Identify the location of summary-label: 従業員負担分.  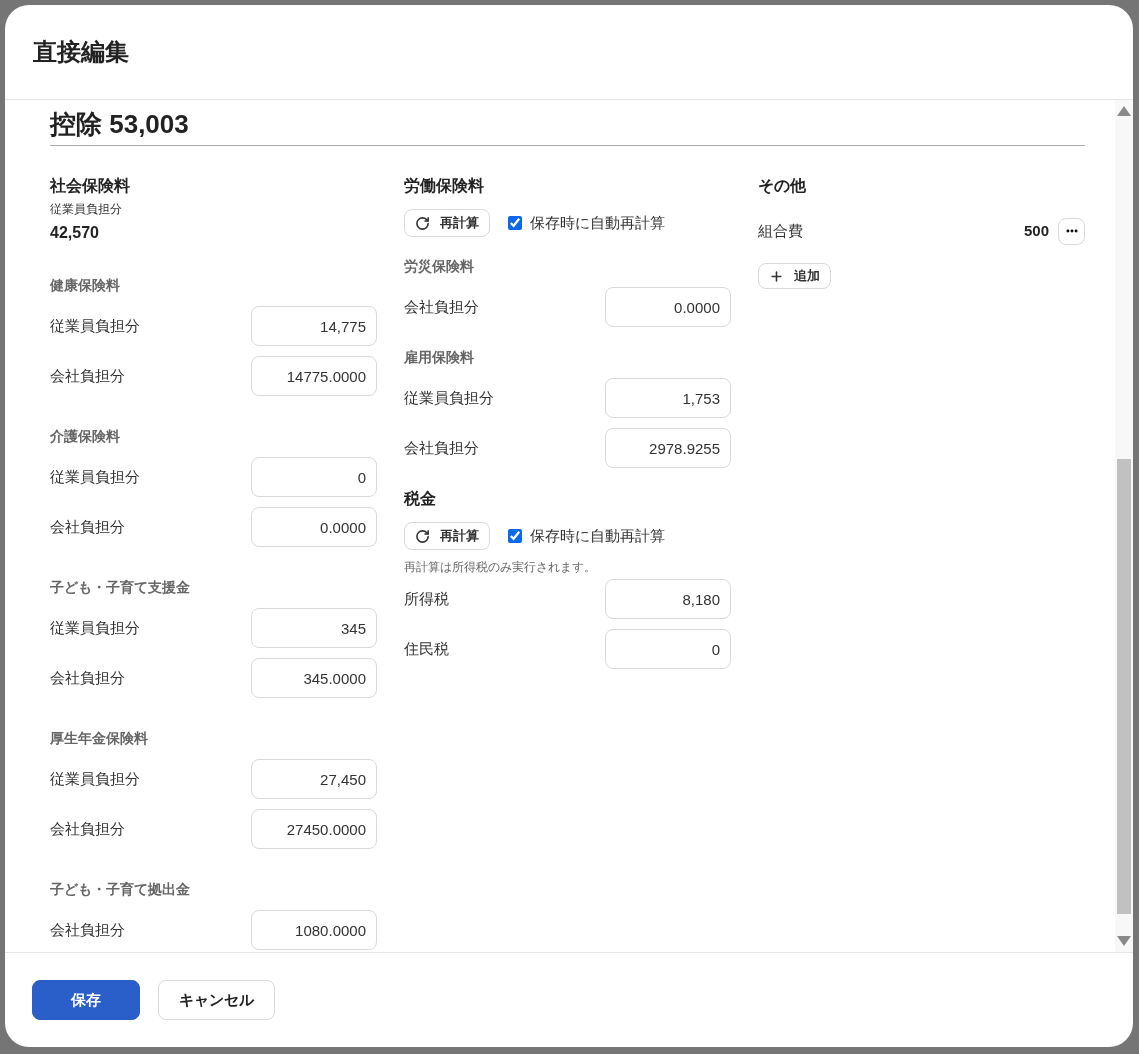
(86, 209).